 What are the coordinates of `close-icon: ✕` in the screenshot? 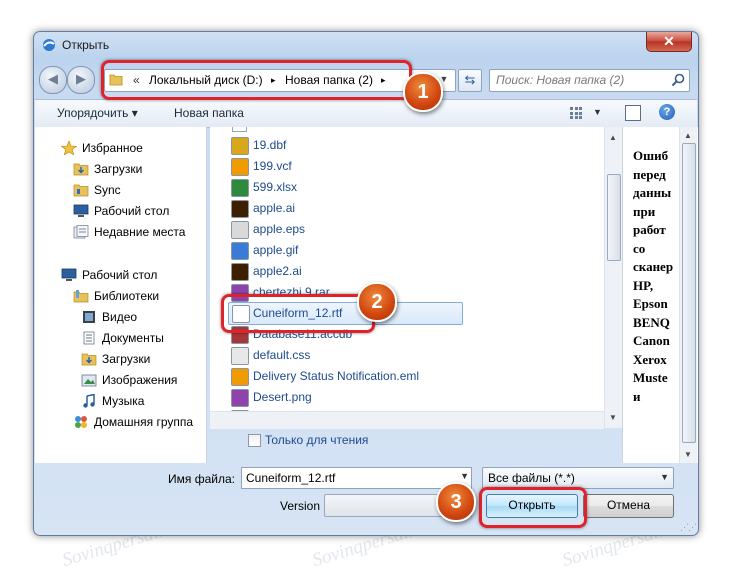 It's located at (669, 41).